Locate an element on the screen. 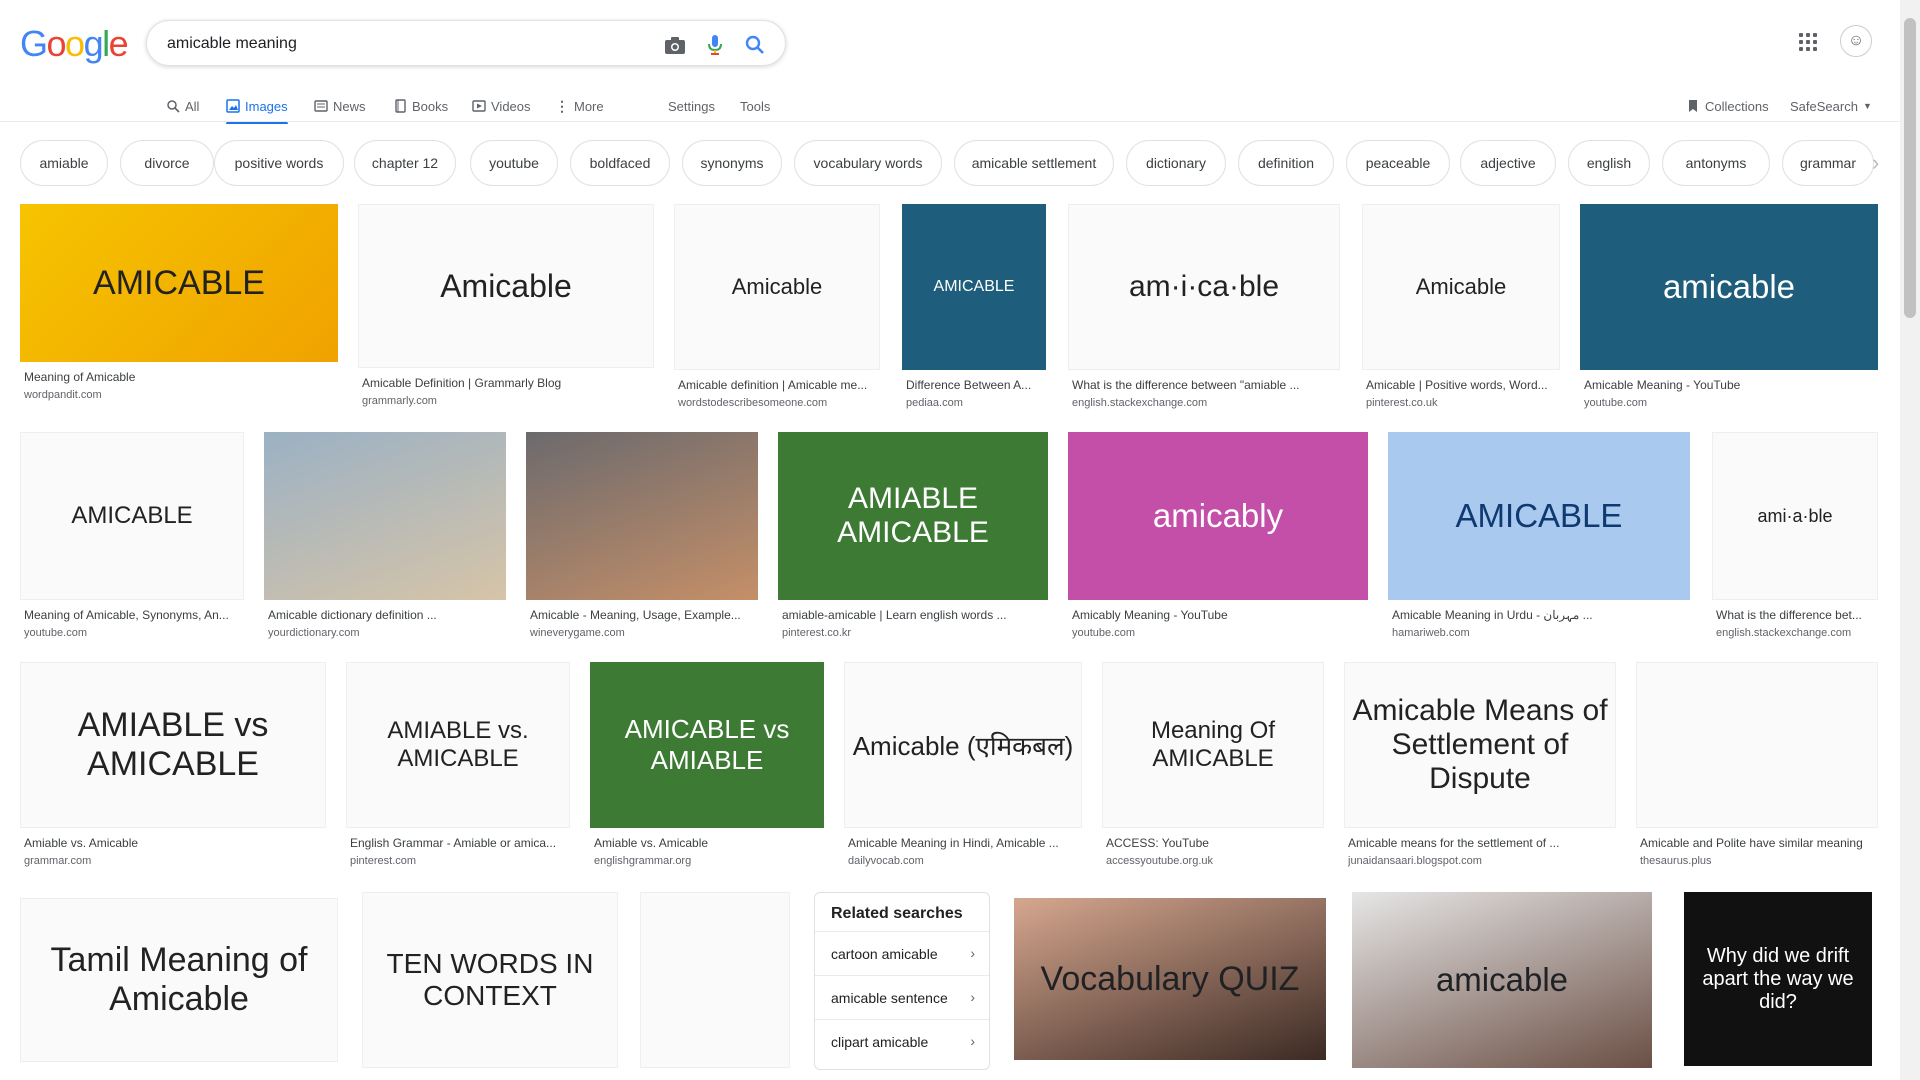 This screenshot has width=1920, height=1080. result-source: pinterest.co.kr is located at coordinates (913, 633).